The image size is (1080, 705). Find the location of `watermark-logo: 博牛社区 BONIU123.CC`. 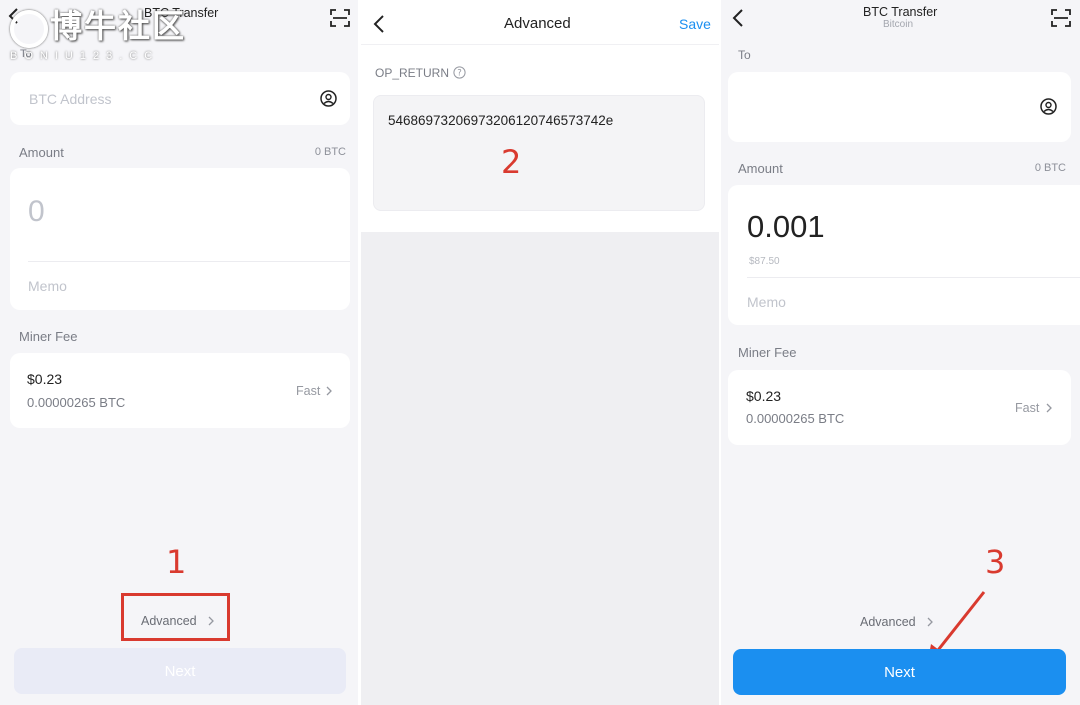

watermark-logo: 博牛社区 BONIU123.CC is located at coordinates (98, 35).